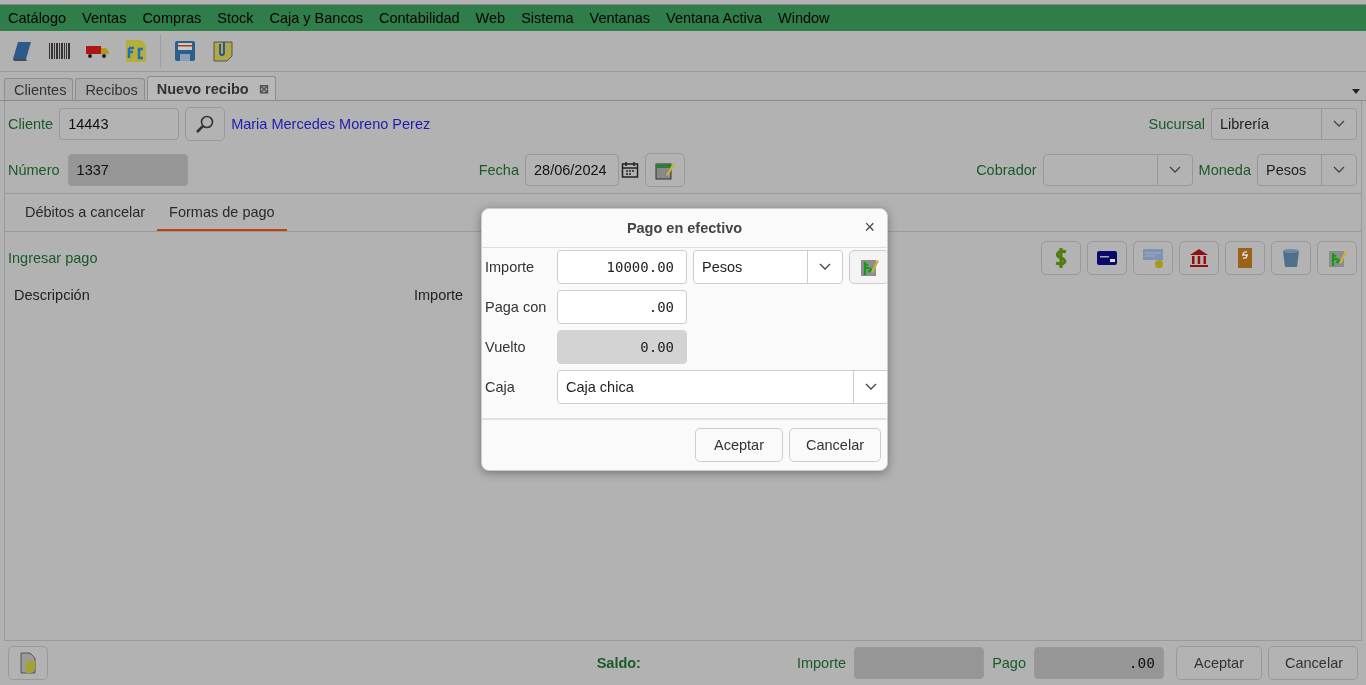 The width and height of the screenshot is (1366, 685). I want to click on payment-field: .00, so click(1099, 663).